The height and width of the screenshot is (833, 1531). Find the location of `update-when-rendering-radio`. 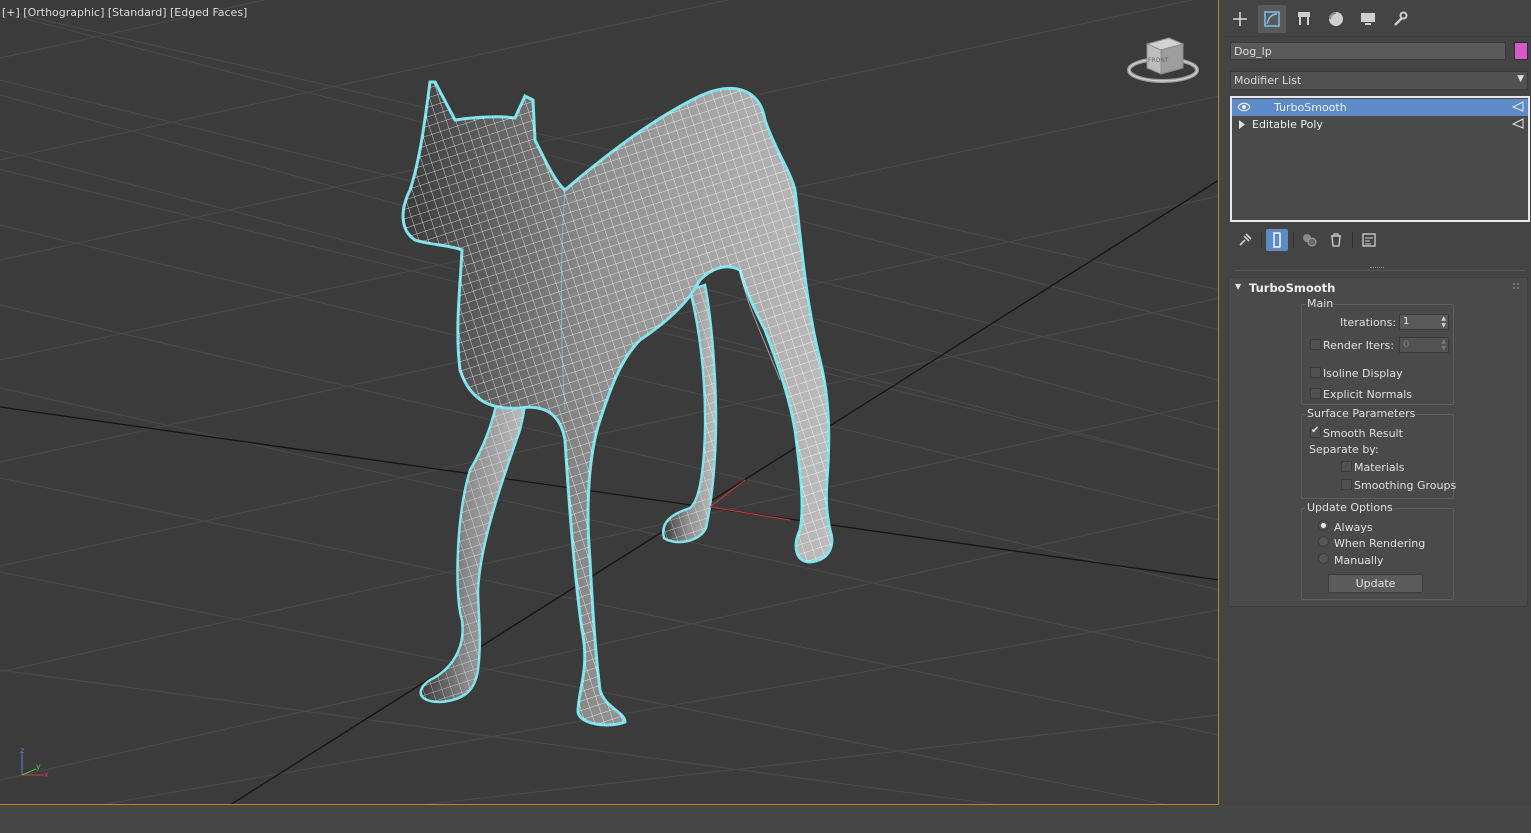

update-when-rendering-radio is located at coordinates (1323, 541).